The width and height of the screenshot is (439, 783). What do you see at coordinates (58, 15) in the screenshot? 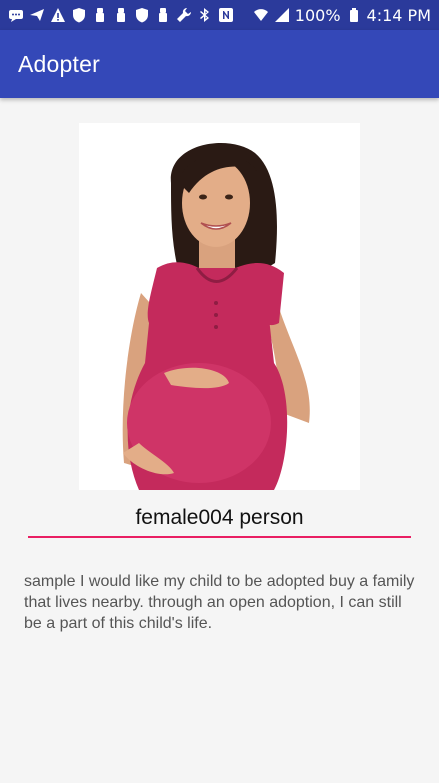
I see `alert-icon` at bounding box center [58, 15].